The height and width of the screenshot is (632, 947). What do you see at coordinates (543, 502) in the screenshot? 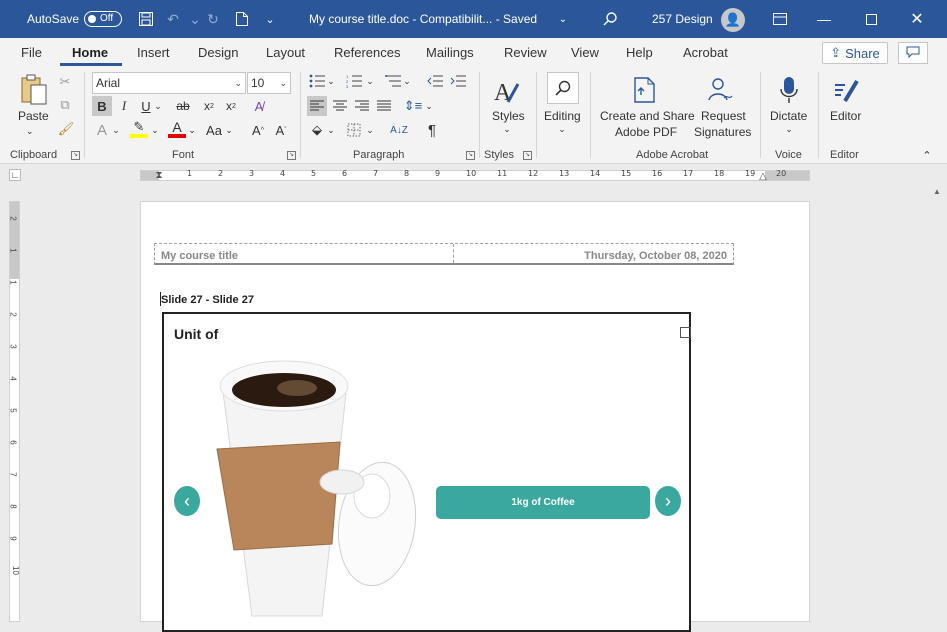
I see `answer-option-button: 1kg of Coffee` at bounding box center [543, 502].